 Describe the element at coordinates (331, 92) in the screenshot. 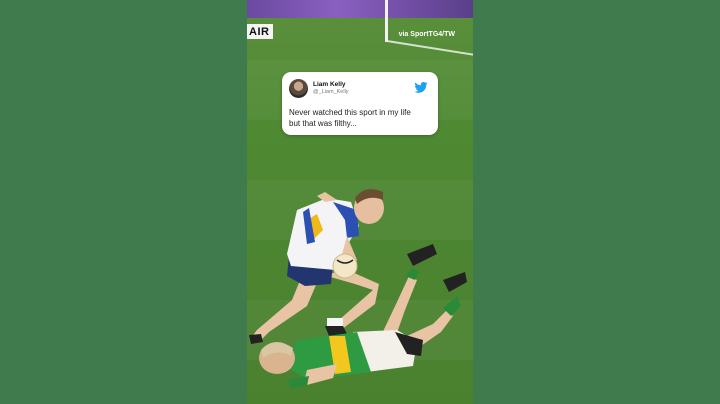

I see `tweet-author-handle: @_Liam_Kelly` at that location.